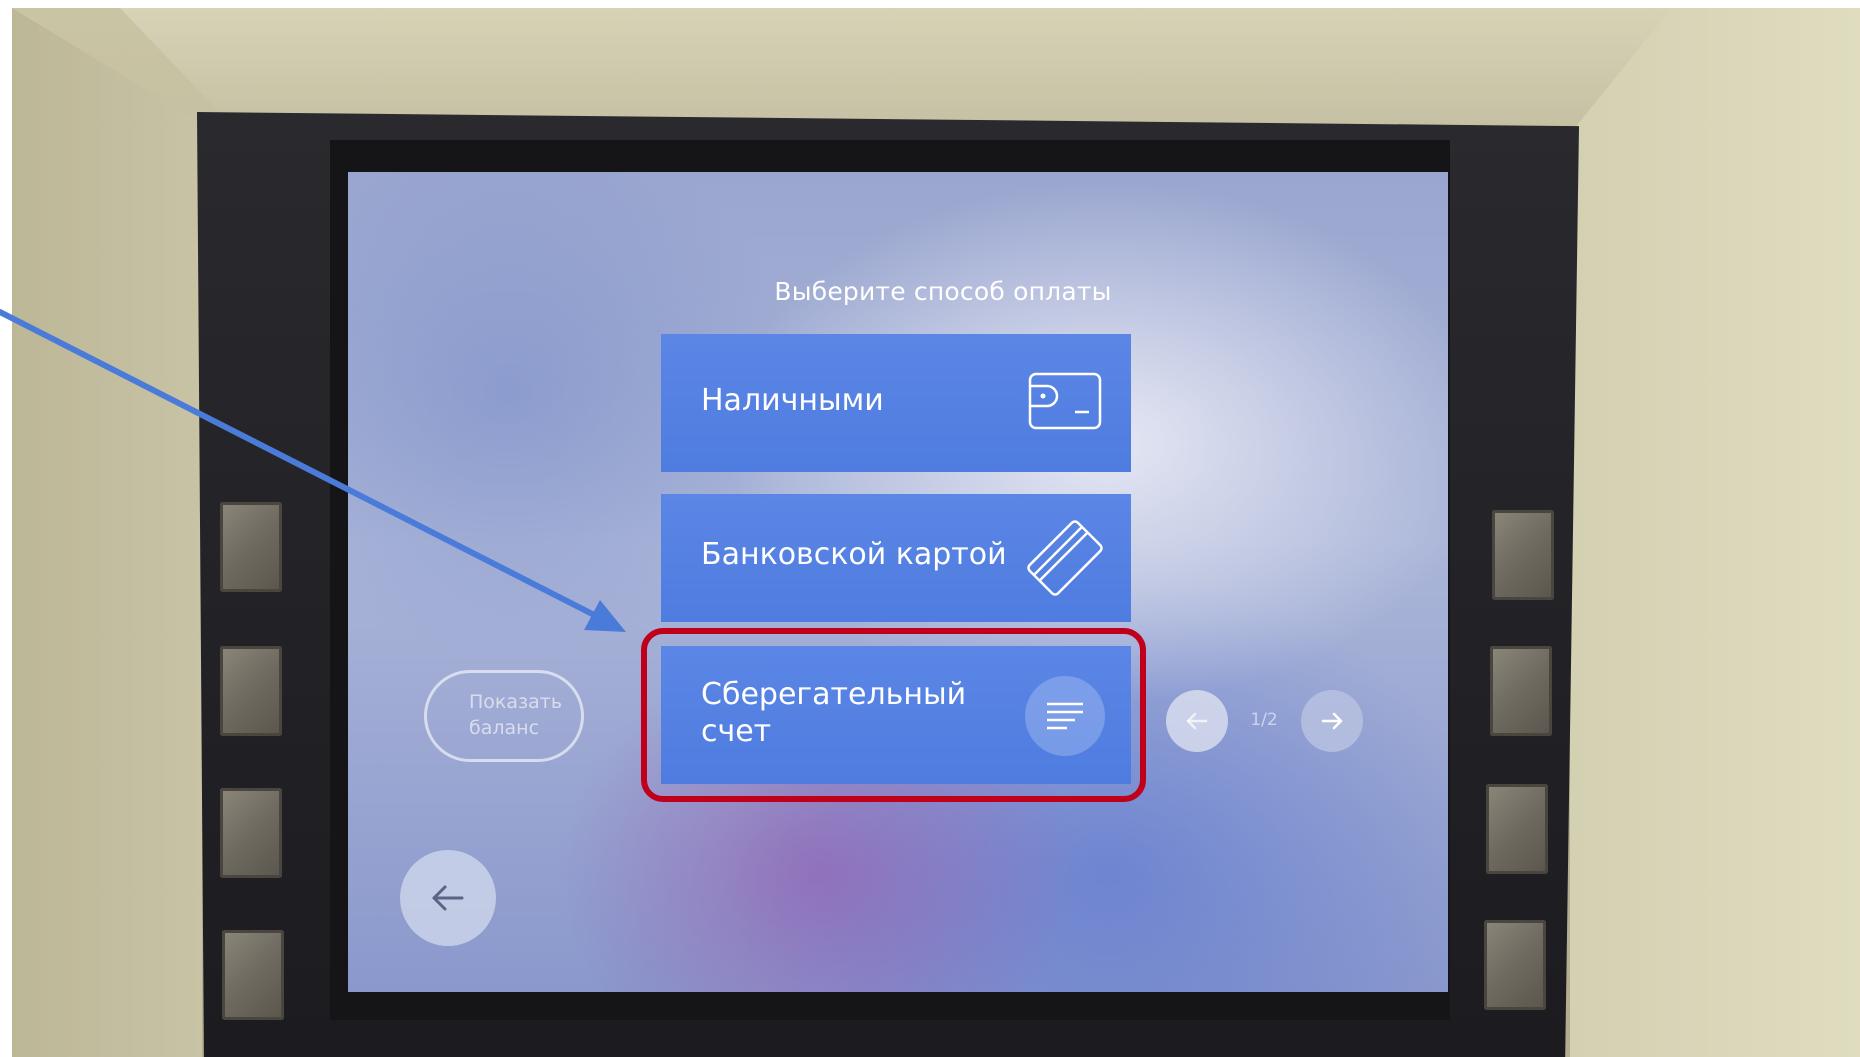  What do you see at coordinates (1065, 560) in the screenshot?
I see `card-icon` at bounding box center [1065, 560].